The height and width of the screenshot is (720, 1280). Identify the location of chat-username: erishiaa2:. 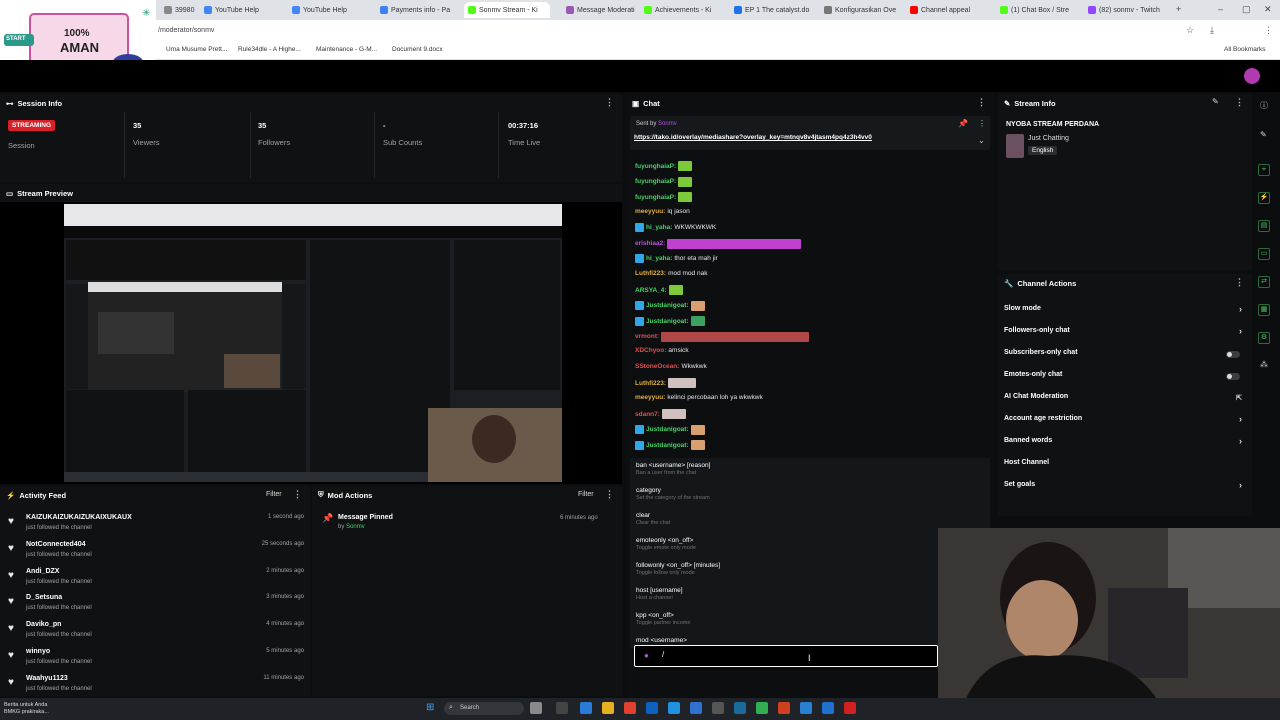
(650, 243).